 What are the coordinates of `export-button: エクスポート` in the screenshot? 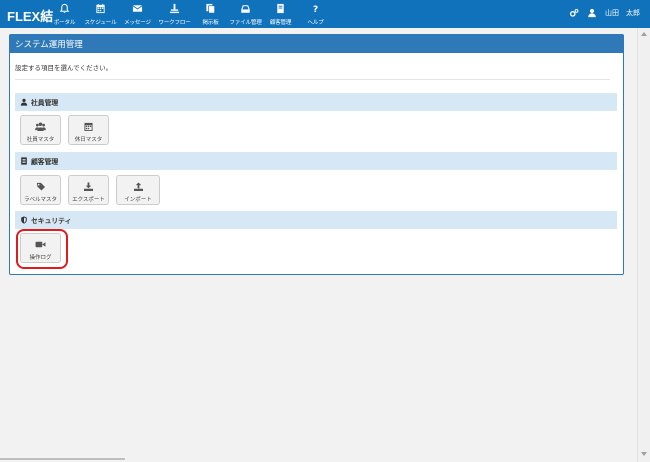 It's located at (88, 190).